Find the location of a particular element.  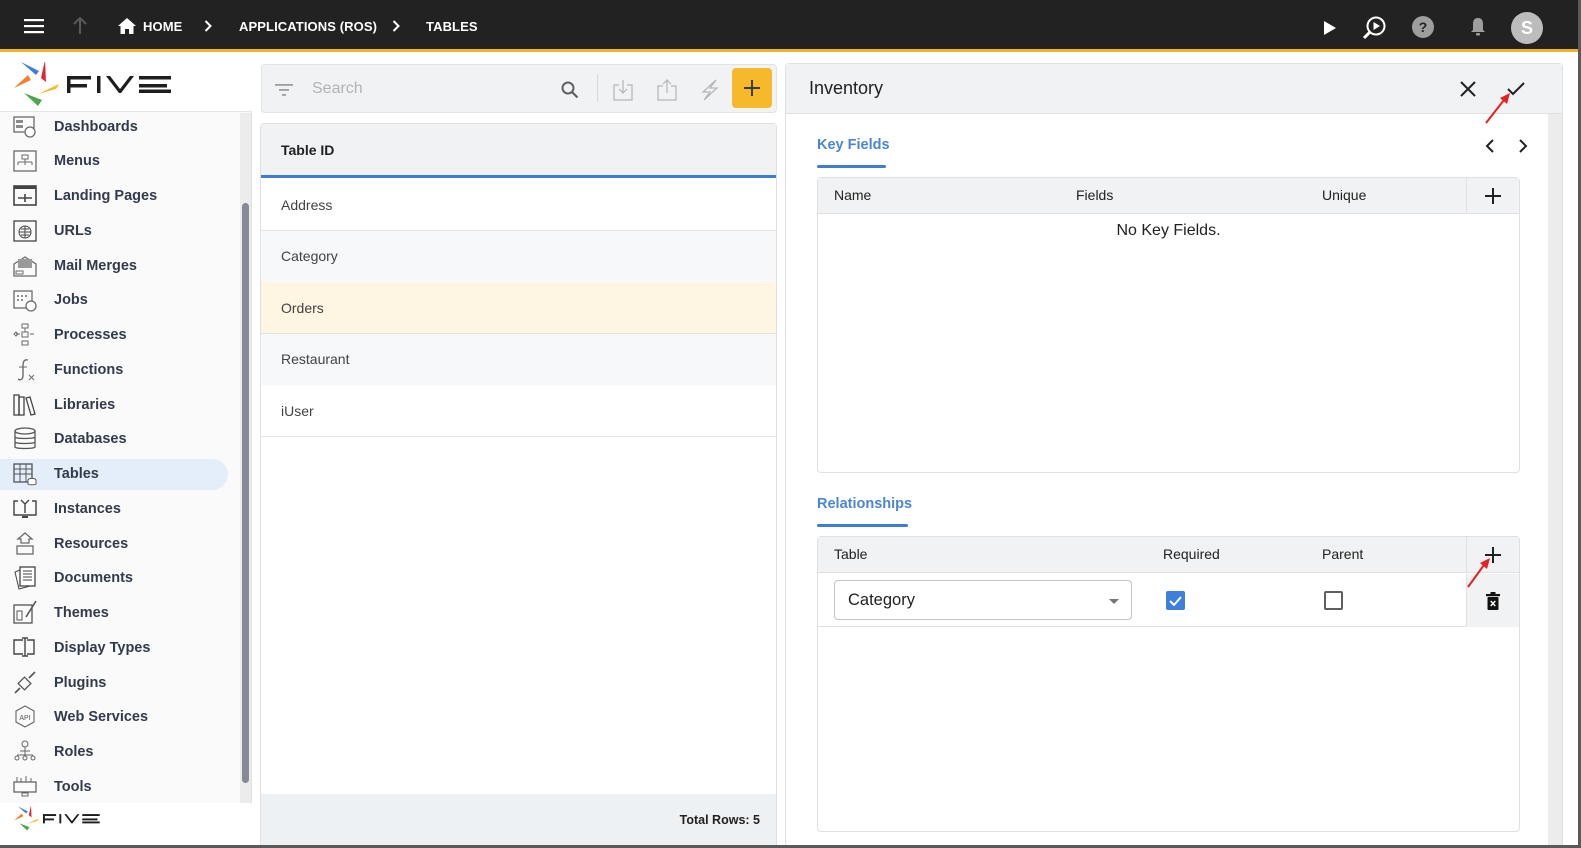

sidebar-item-label: Functions is located at coordinates (89, 369).